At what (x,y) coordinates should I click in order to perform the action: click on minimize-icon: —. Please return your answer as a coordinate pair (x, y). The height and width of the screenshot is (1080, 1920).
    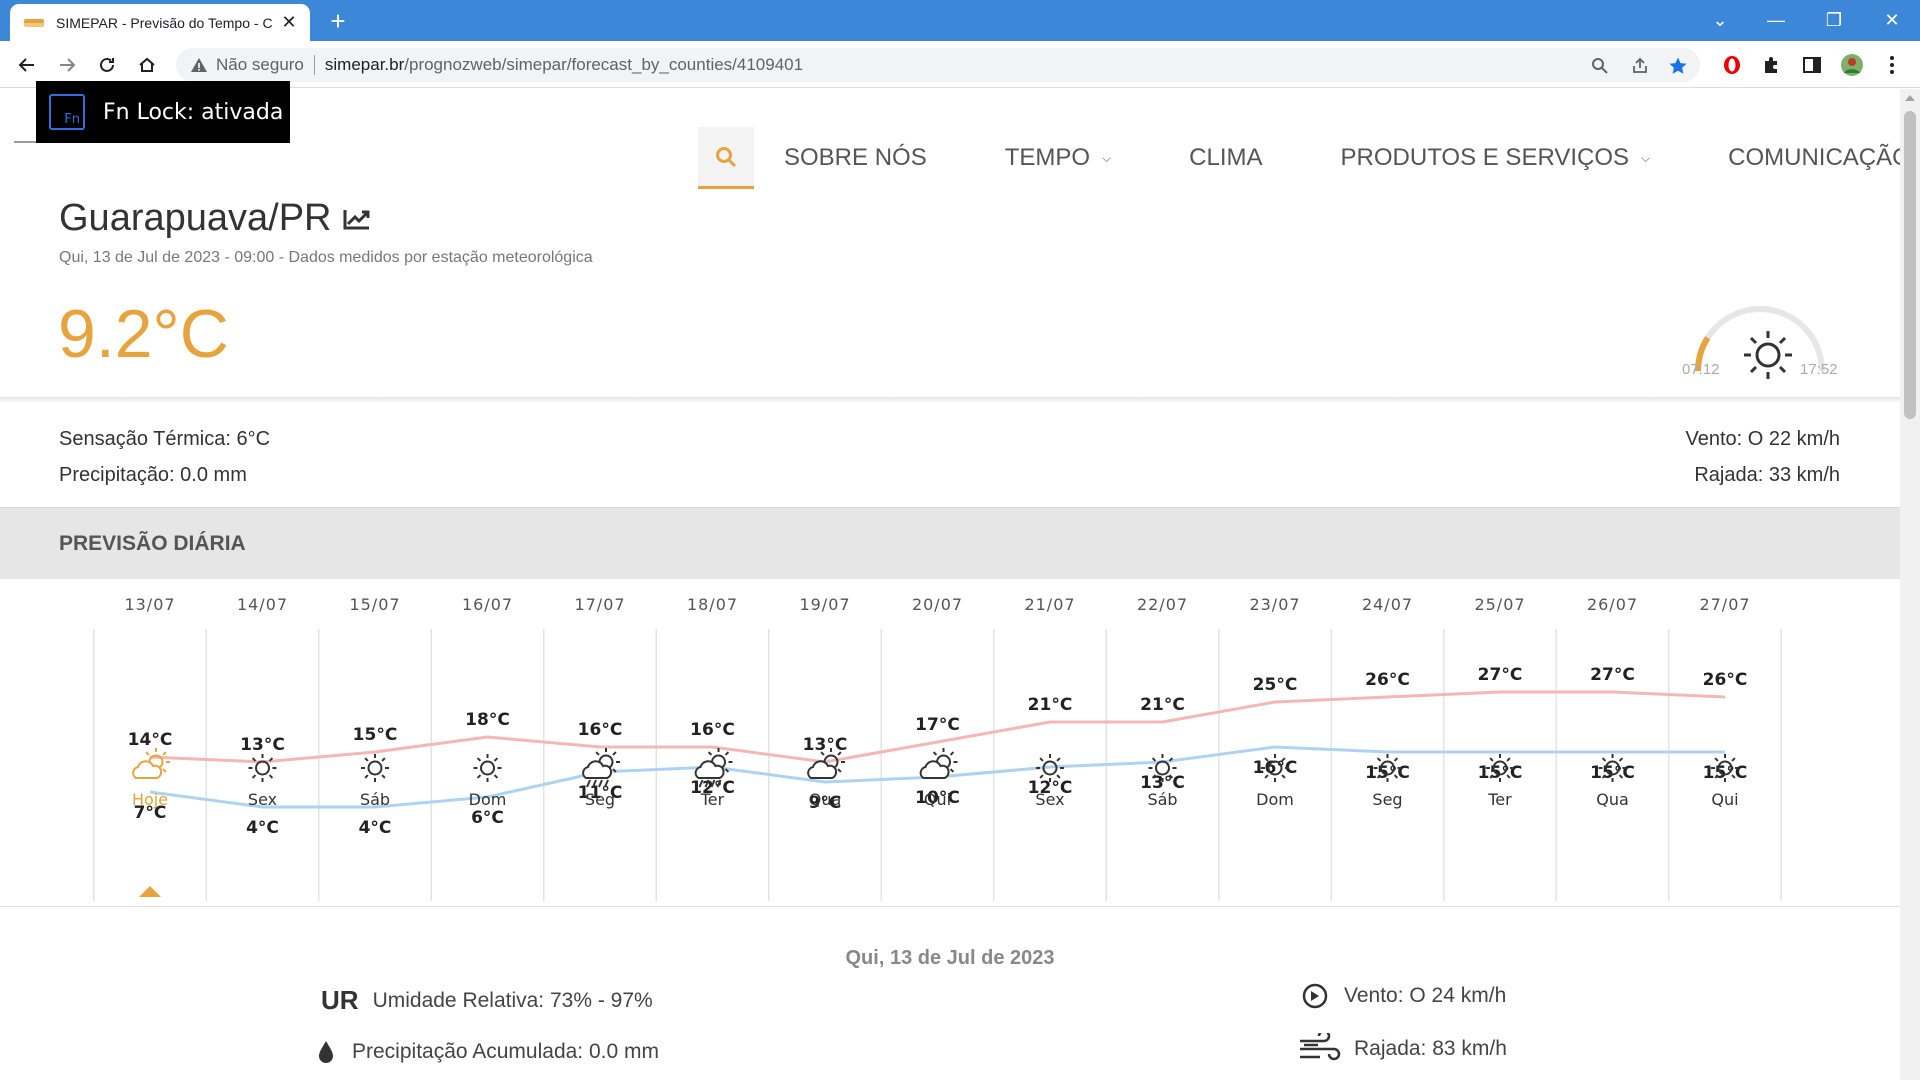
    Looking at the image, I should click on (1776, 20).